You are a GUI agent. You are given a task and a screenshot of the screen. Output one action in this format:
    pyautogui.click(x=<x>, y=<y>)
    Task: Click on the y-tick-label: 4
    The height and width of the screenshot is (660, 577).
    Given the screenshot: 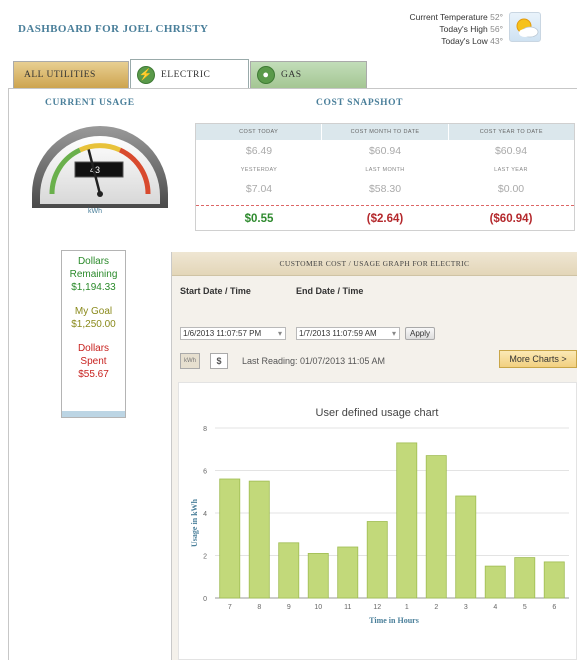 What is the action you would take?
    pyautogui.click(x=205, y=514)
    